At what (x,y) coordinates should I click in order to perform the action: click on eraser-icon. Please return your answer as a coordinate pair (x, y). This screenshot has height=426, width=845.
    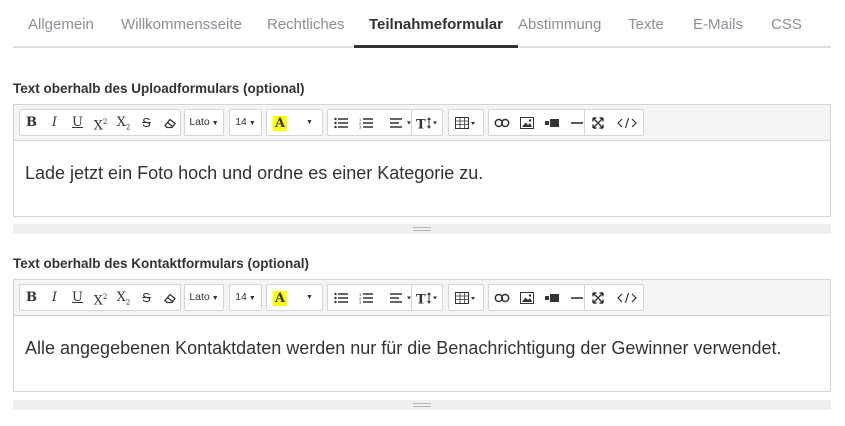
    Looking at the image, I should click on (169, 123).